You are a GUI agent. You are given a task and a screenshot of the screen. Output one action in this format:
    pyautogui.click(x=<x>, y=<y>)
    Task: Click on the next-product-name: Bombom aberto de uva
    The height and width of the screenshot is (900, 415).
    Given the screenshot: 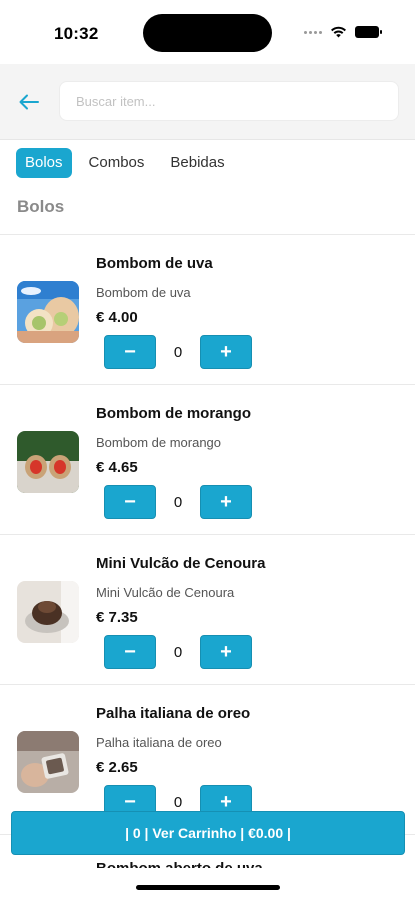 What is the action you would take?
    pyautogui.click(x=179, y=864)
    